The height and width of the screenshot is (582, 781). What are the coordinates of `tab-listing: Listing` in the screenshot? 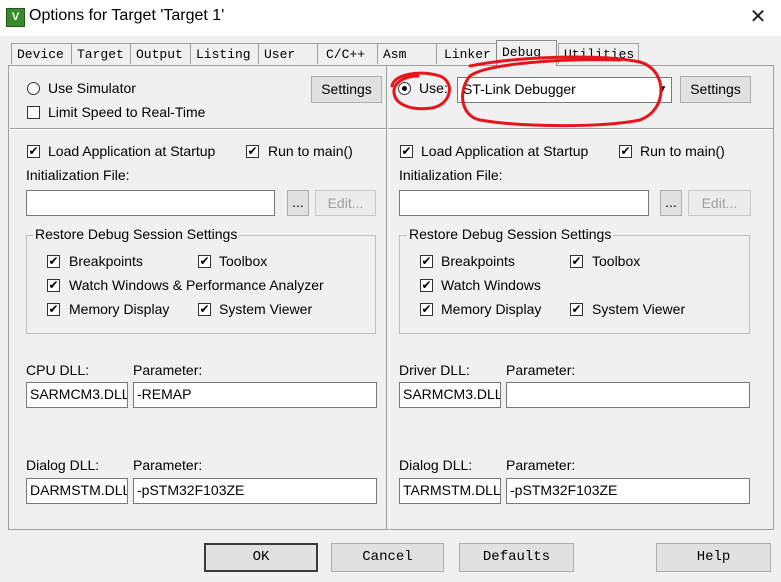 It's located at (224, 53).